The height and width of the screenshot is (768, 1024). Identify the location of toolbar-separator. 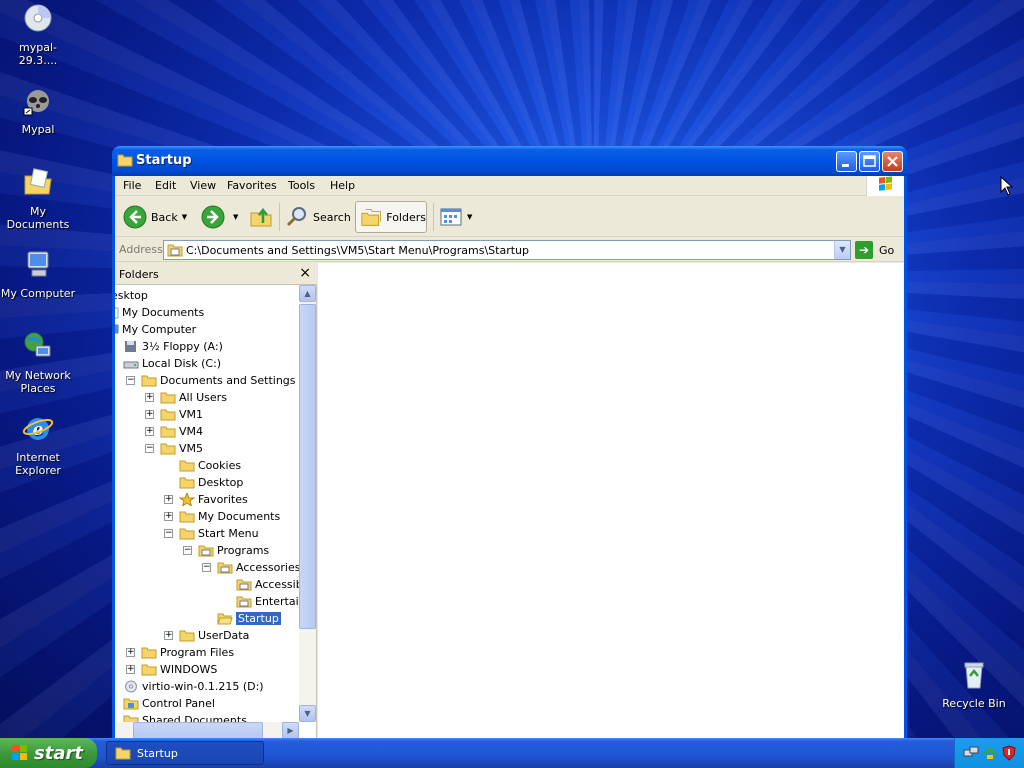
(433, 217).